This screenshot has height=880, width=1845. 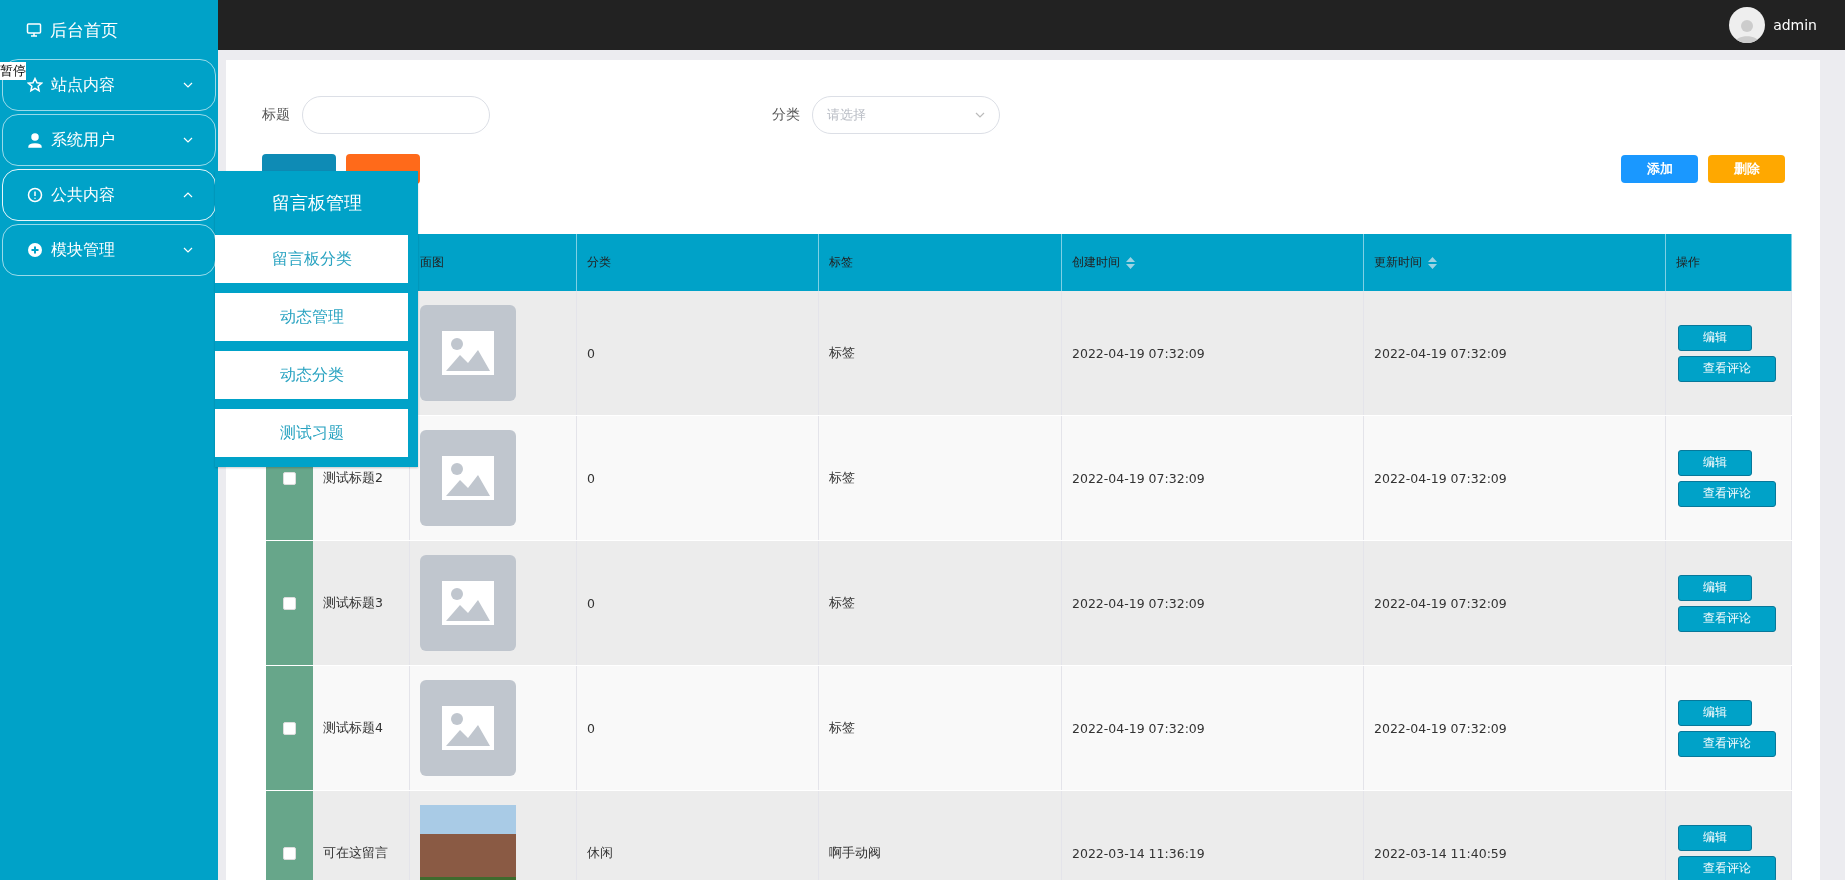 What do you see at coordinates (34, 30) in the screenshot?
I see `monitor-icon` at bounding box center [34, 30].